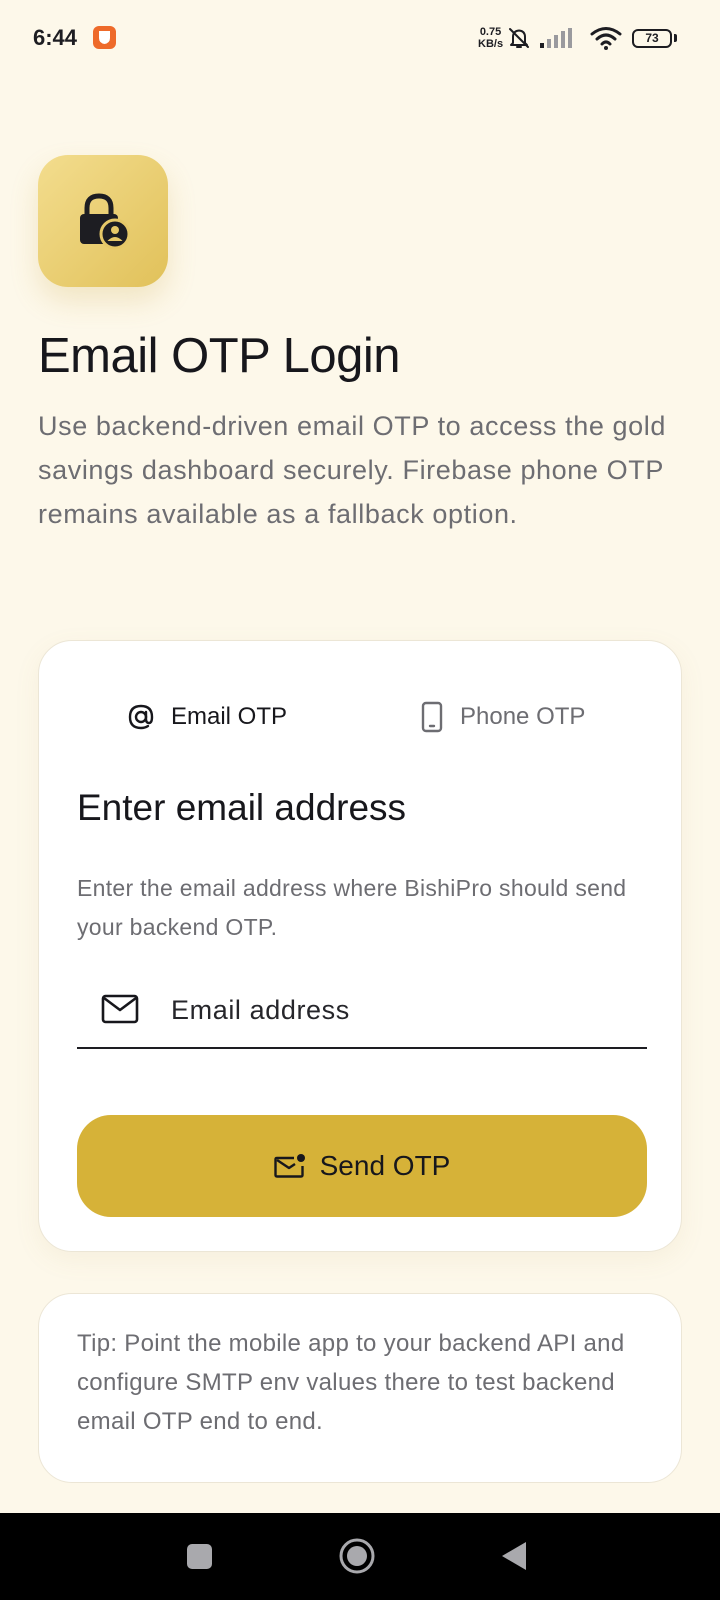  What do you see at coordinates (385, 1165) in the screenshot?
I see `send-otp-label: Send OTP` at bounding box center [385, 1165].